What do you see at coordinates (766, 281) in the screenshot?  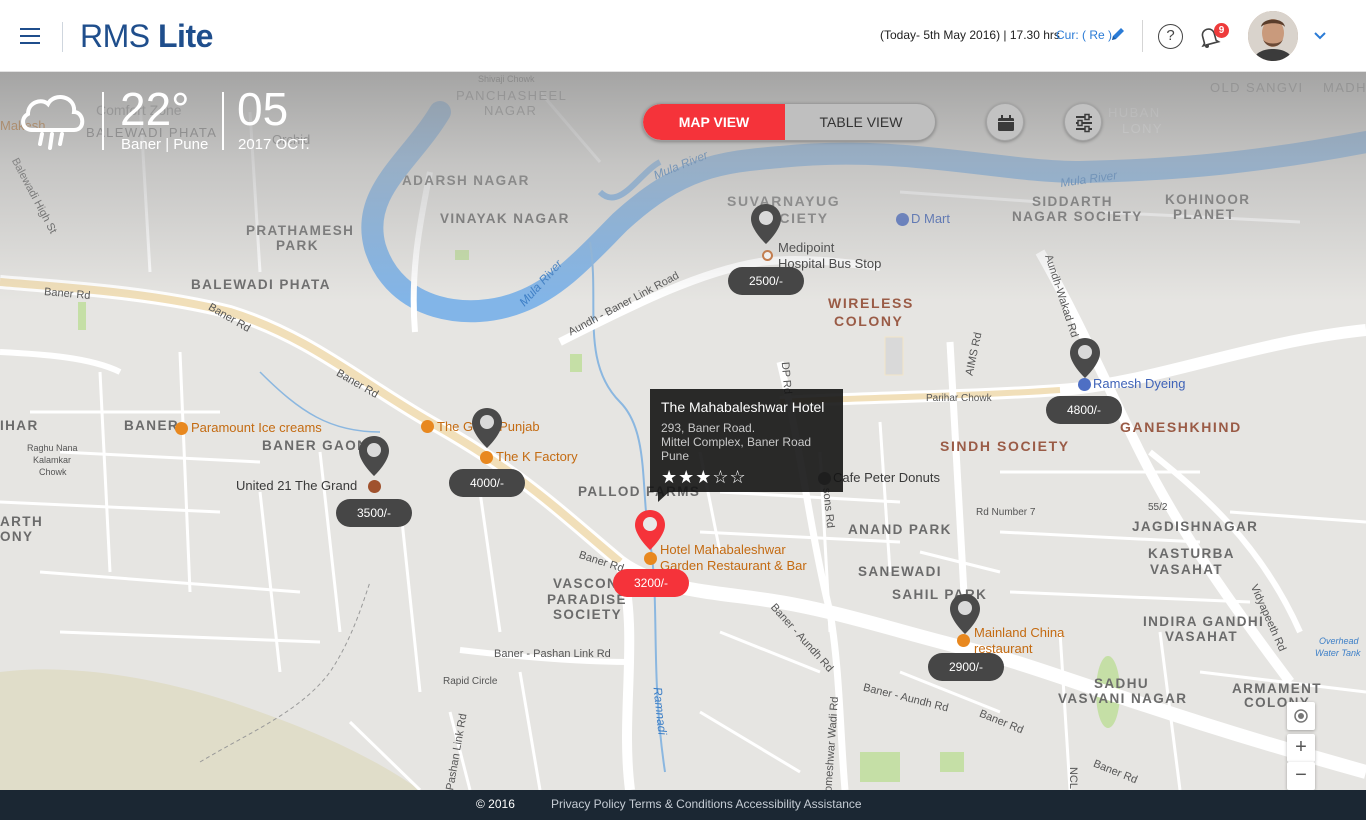 I see `price-tag: 2500/-` at bounding box center [766, 281].